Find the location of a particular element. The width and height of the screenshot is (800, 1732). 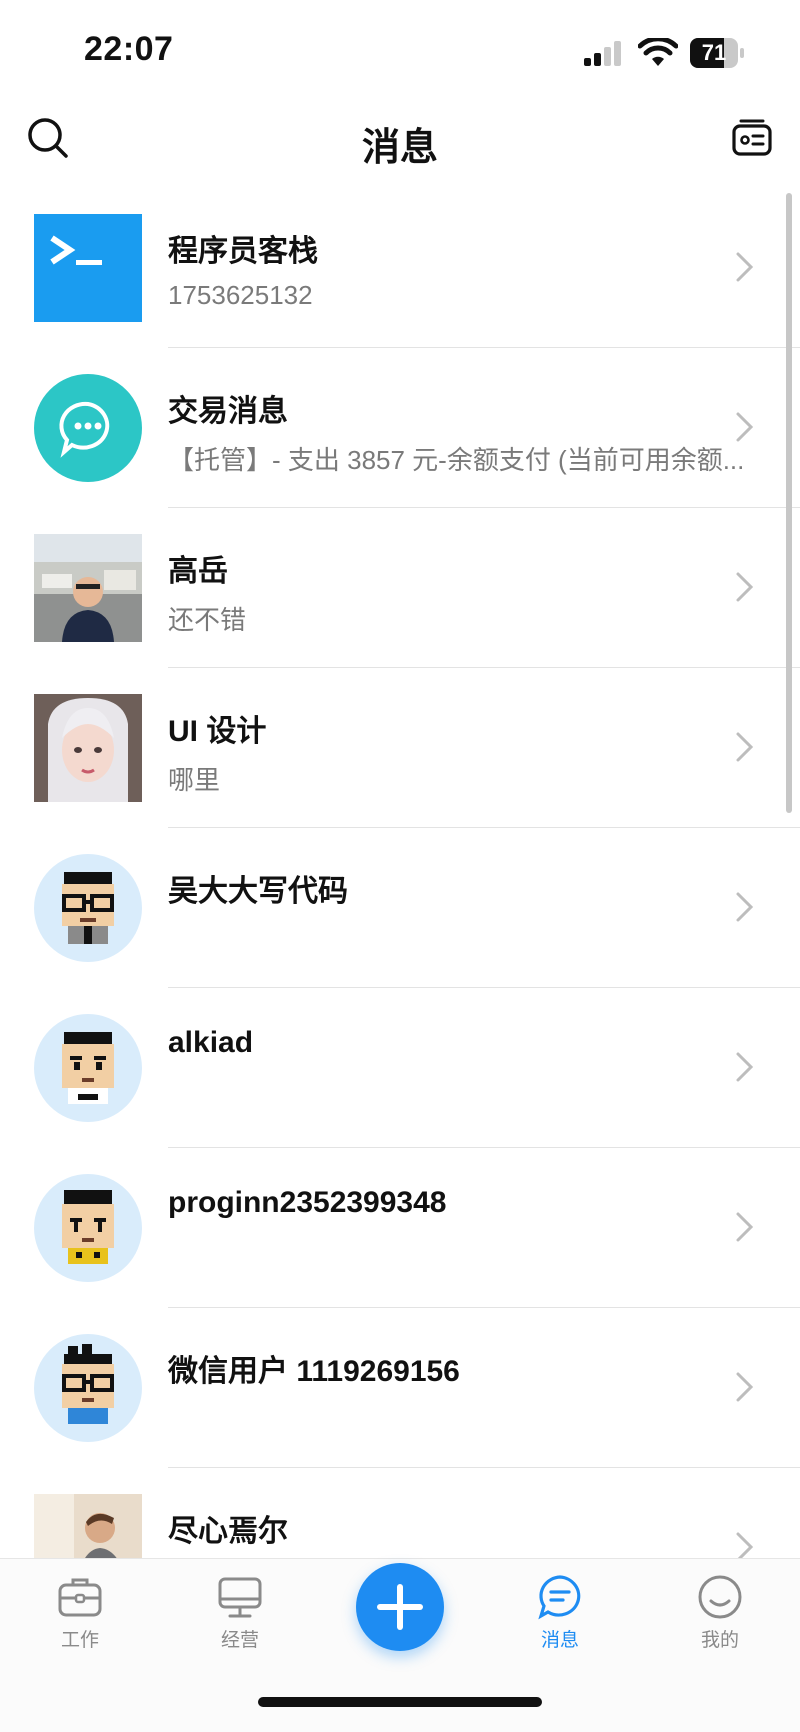

list-item: 程序员客栈 1753625132 is located at coordinates (400, 268).